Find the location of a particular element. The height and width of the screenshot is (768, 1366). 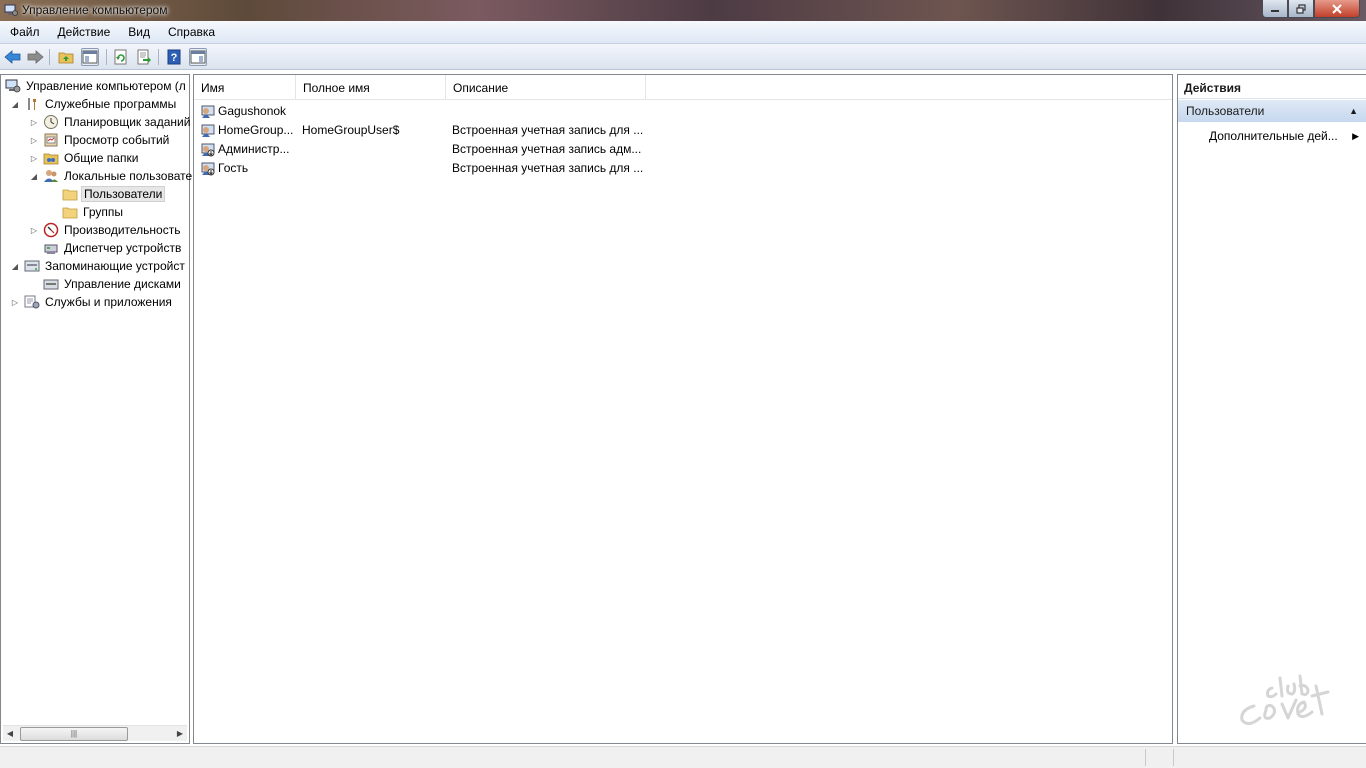

back-button is located at coordinates (13, 57).